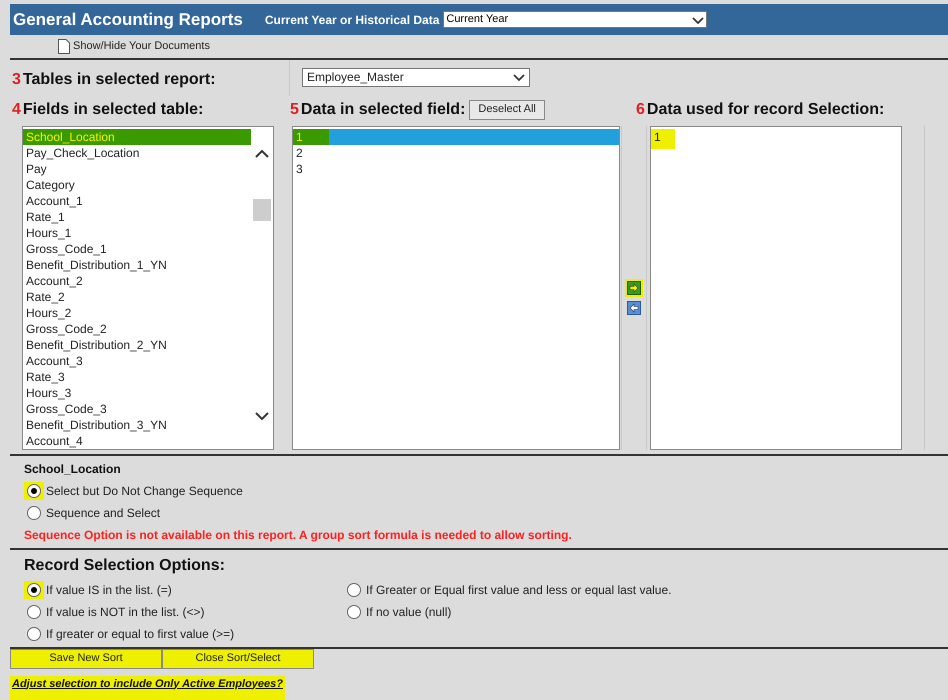 Image resolution: width=948 pixels, height=700 pixels. What do you see at coordinates (137, 296) in the screenshot?
I see `field-item: Rate_2` at bounding box center [137, 296].